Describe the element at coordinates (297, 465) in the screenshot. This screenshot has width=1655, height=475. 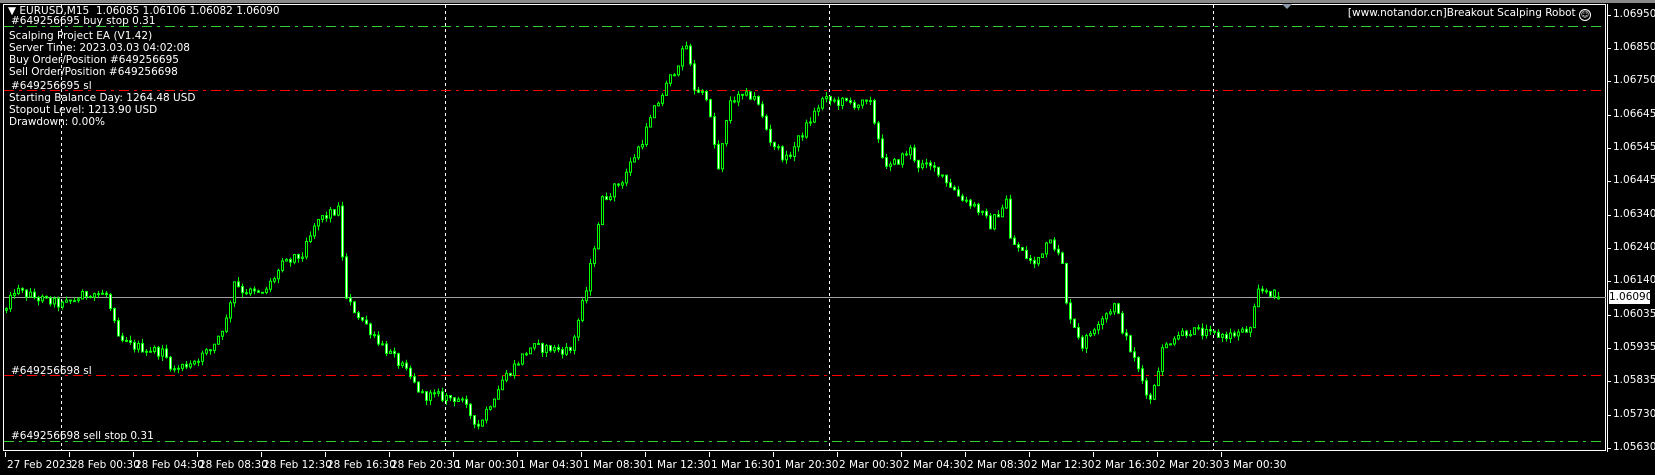
I see `time-tick-label: 28 Feb 12:30` at that location.